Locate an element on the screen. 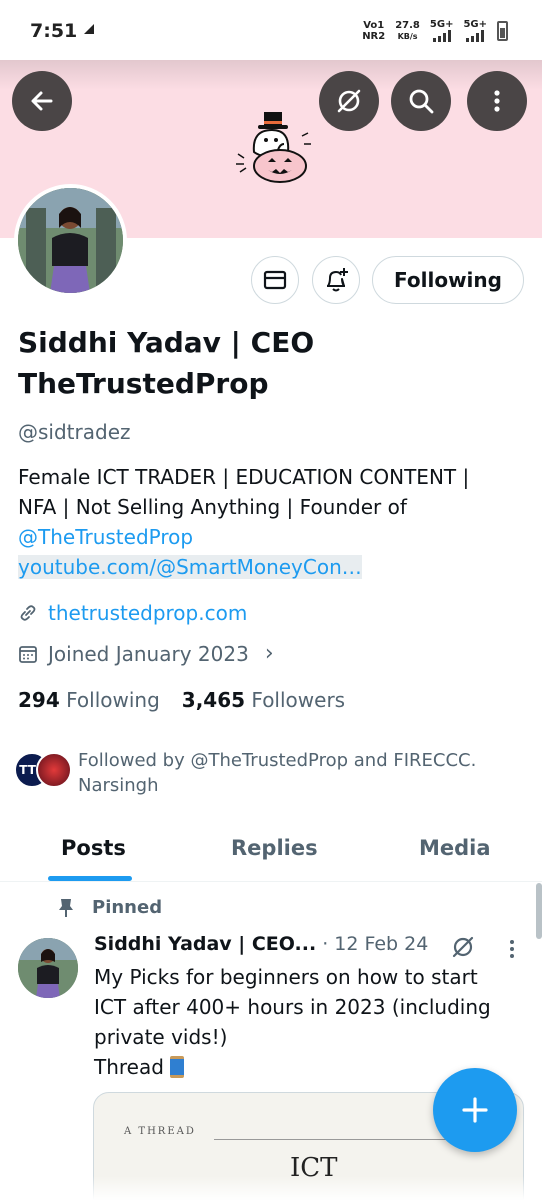 This screenshot has height=1200, width=542. profile-display-name: Siddhi Yadav | CEO TheTrustedProp is located at coordinates (166, 363).